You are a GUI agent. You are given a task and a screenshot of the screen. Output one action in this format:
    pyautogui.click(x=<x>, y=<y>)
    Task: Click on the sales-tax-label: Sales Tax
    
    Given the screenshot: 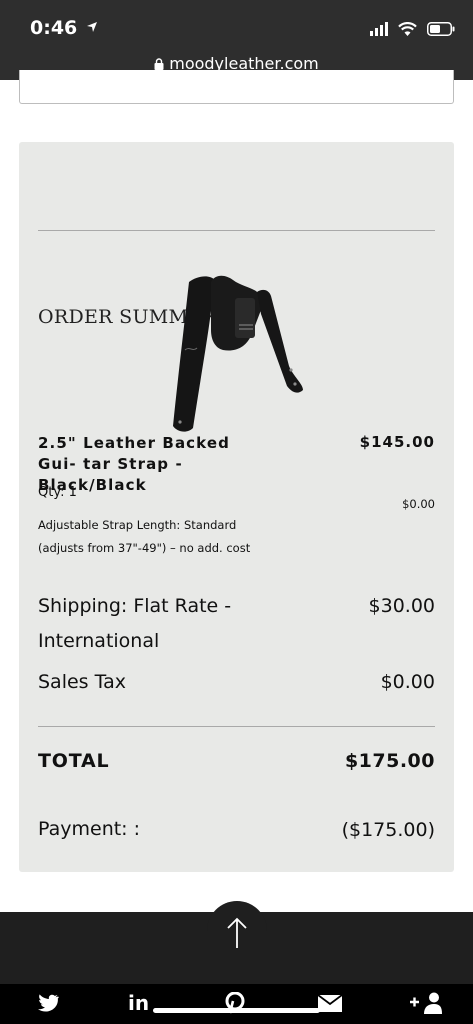 What is the action you would take?
    pyautogui.click(x=82, y=682)
    